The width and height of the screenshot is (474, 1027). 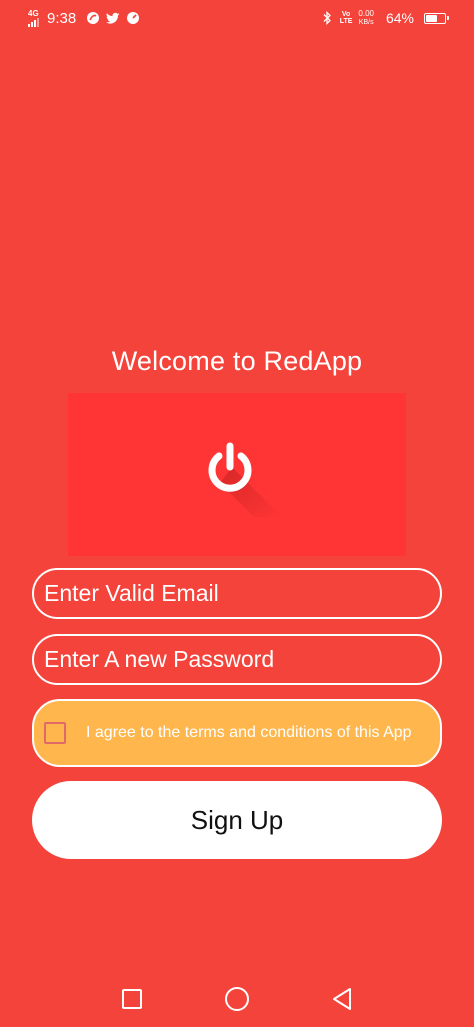 I want to click on password-field: Enter A new Password, so click(x=237, y=659).